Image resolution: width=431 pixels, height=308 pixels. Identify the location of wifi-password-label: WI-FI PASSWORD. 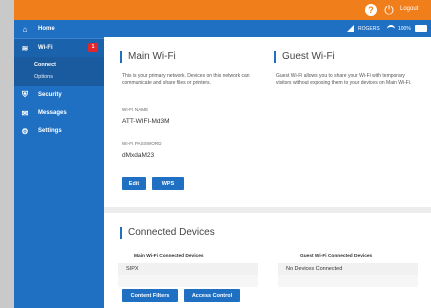
(142, 143).